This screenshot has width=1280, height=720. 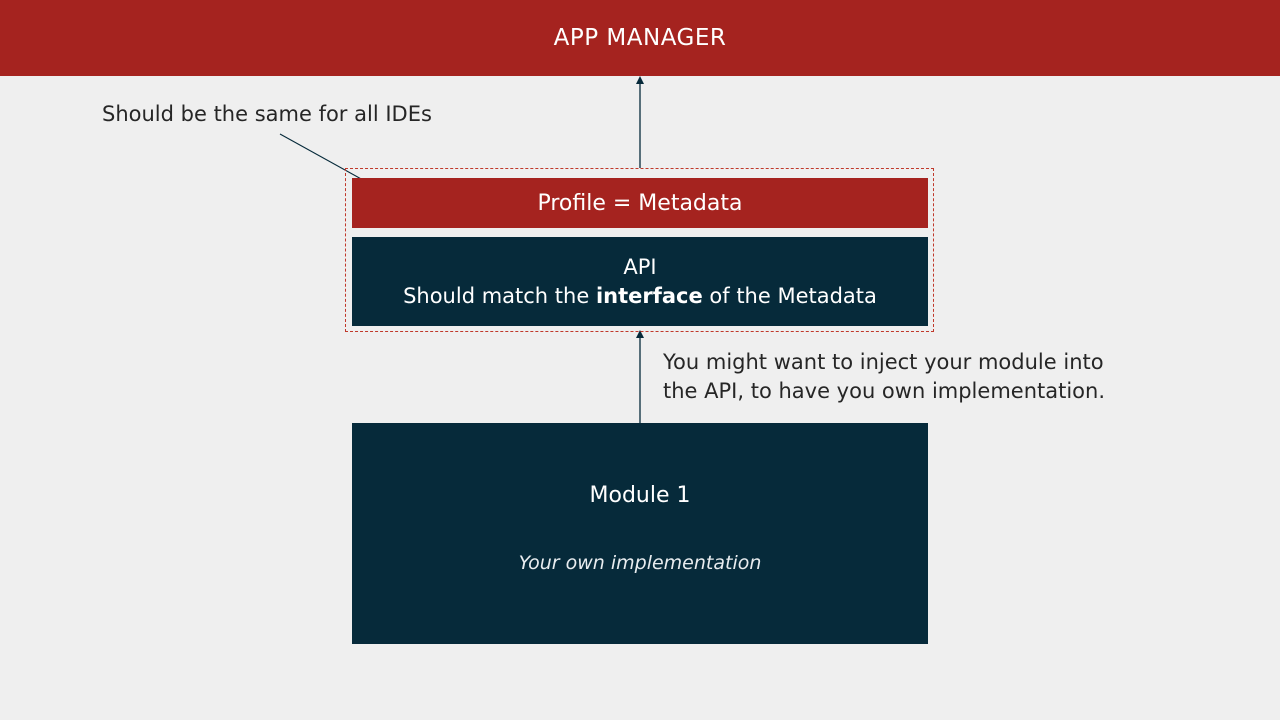 I want to click on module-1-box: Module 1 Your own implementation, so click(x=640, y=533).